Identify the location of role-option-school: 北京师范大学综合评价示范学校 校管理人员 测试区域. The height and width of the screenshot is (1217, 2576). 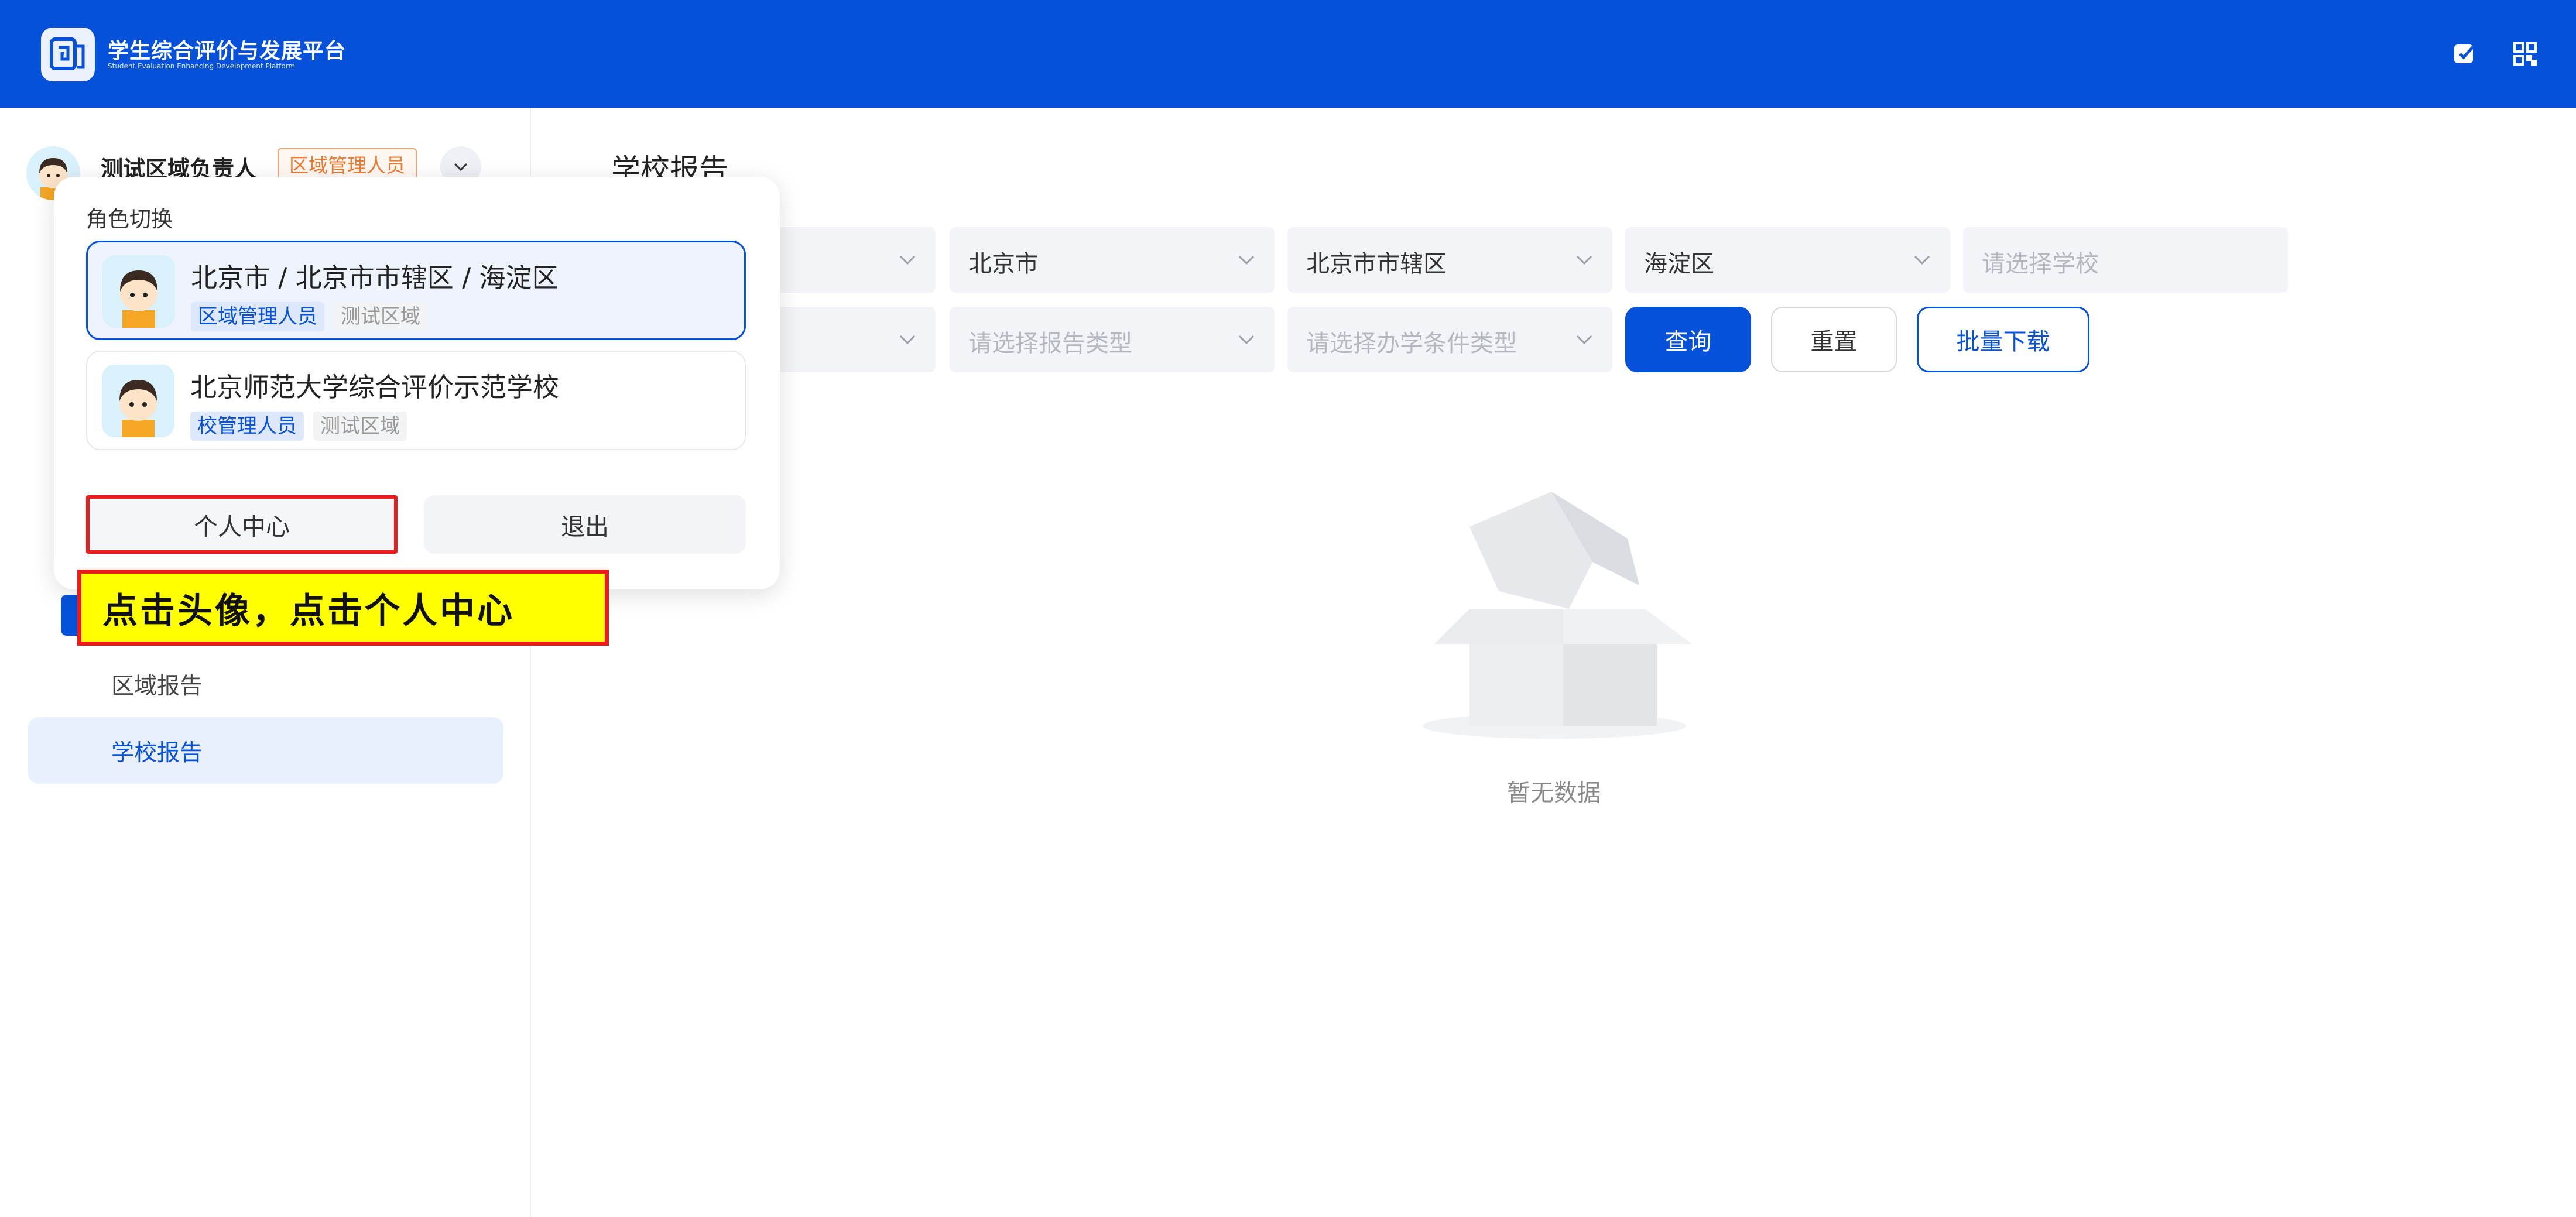
(416, 400).